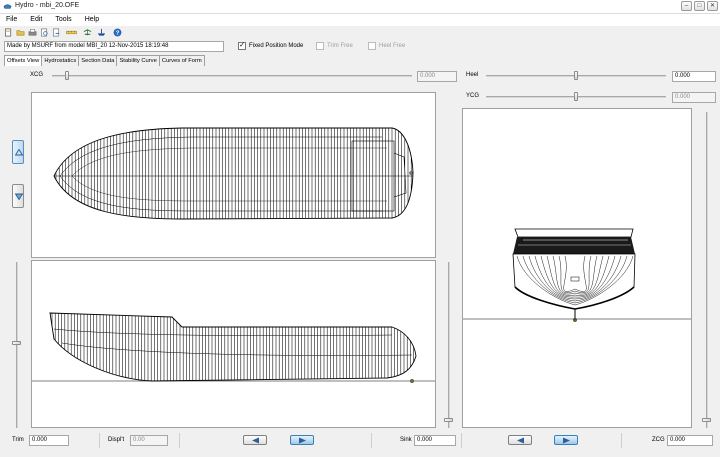 The width and height of the screenshot is (720, 457). What do you see at coordinates (577, 275) in the screenshot?
I see `hull-body-plan-view` at bounding box center [577, 275].